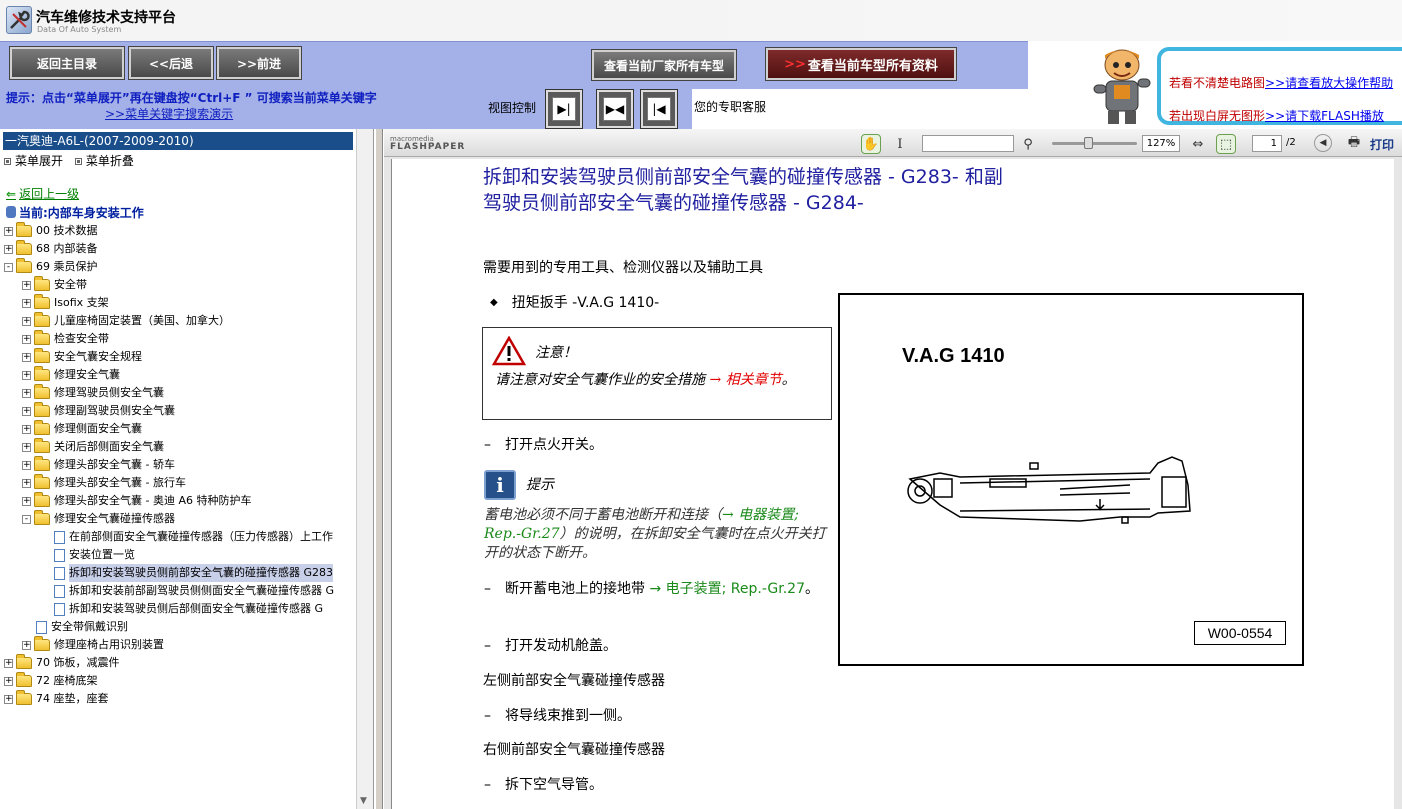 The height and width of the screenshot is (809, 1402). What do you see at coordinates (62, 663) in the screenshot?
I see `tree-node: +70 饰板，减震件` at bounding box center [62, 663].